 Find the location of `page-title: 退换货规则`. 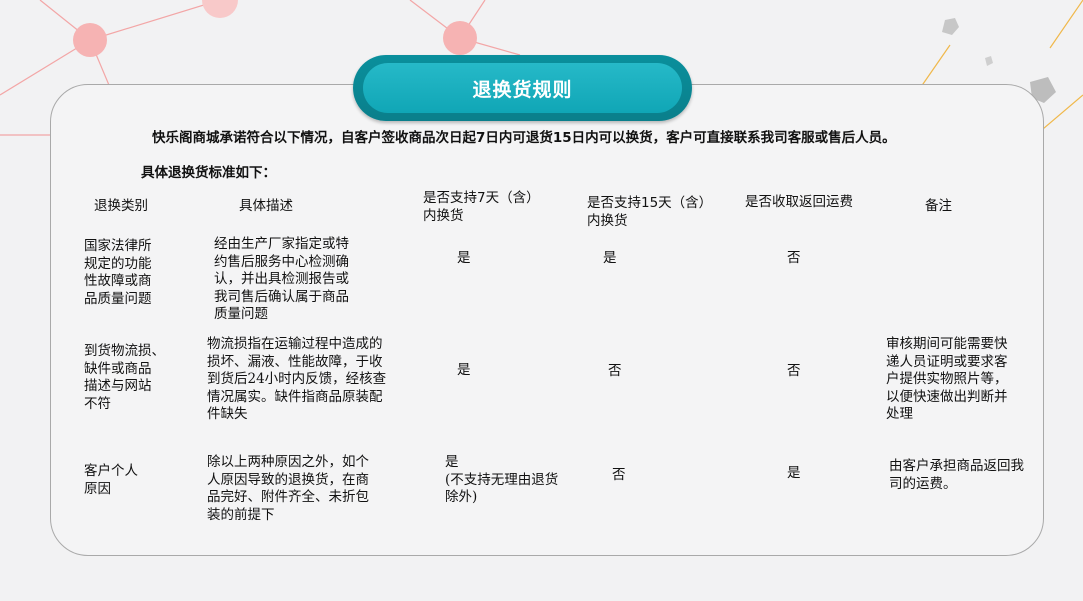

page-title: 退换货规则 is located at coordinates (522, 88).